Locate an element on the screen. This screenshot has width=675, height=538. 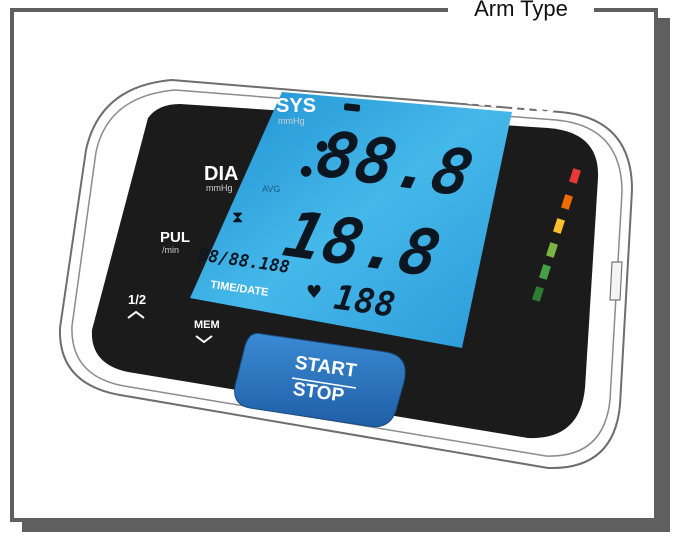
dia-label: DIA is located at coordinates (221, 174).